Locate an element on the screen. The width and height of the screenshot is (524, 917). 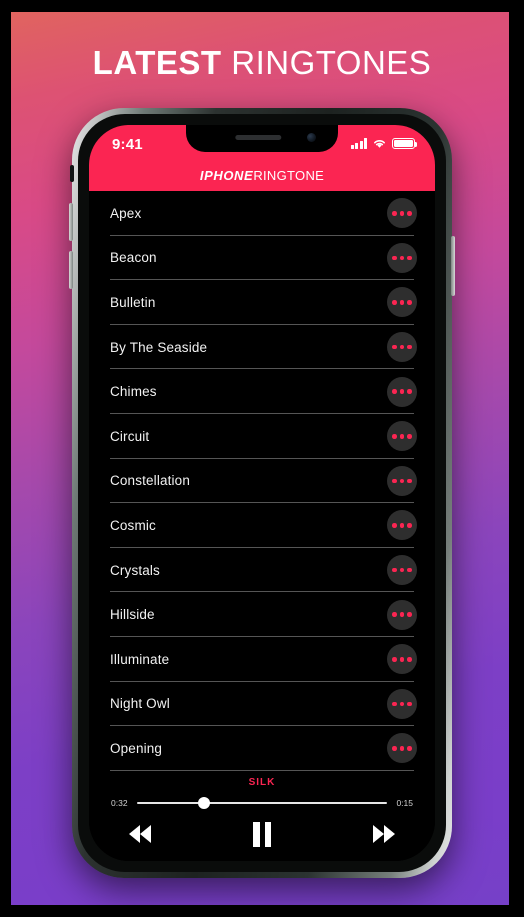
pause-icon-bar-left is located at coordinates (256, 834).